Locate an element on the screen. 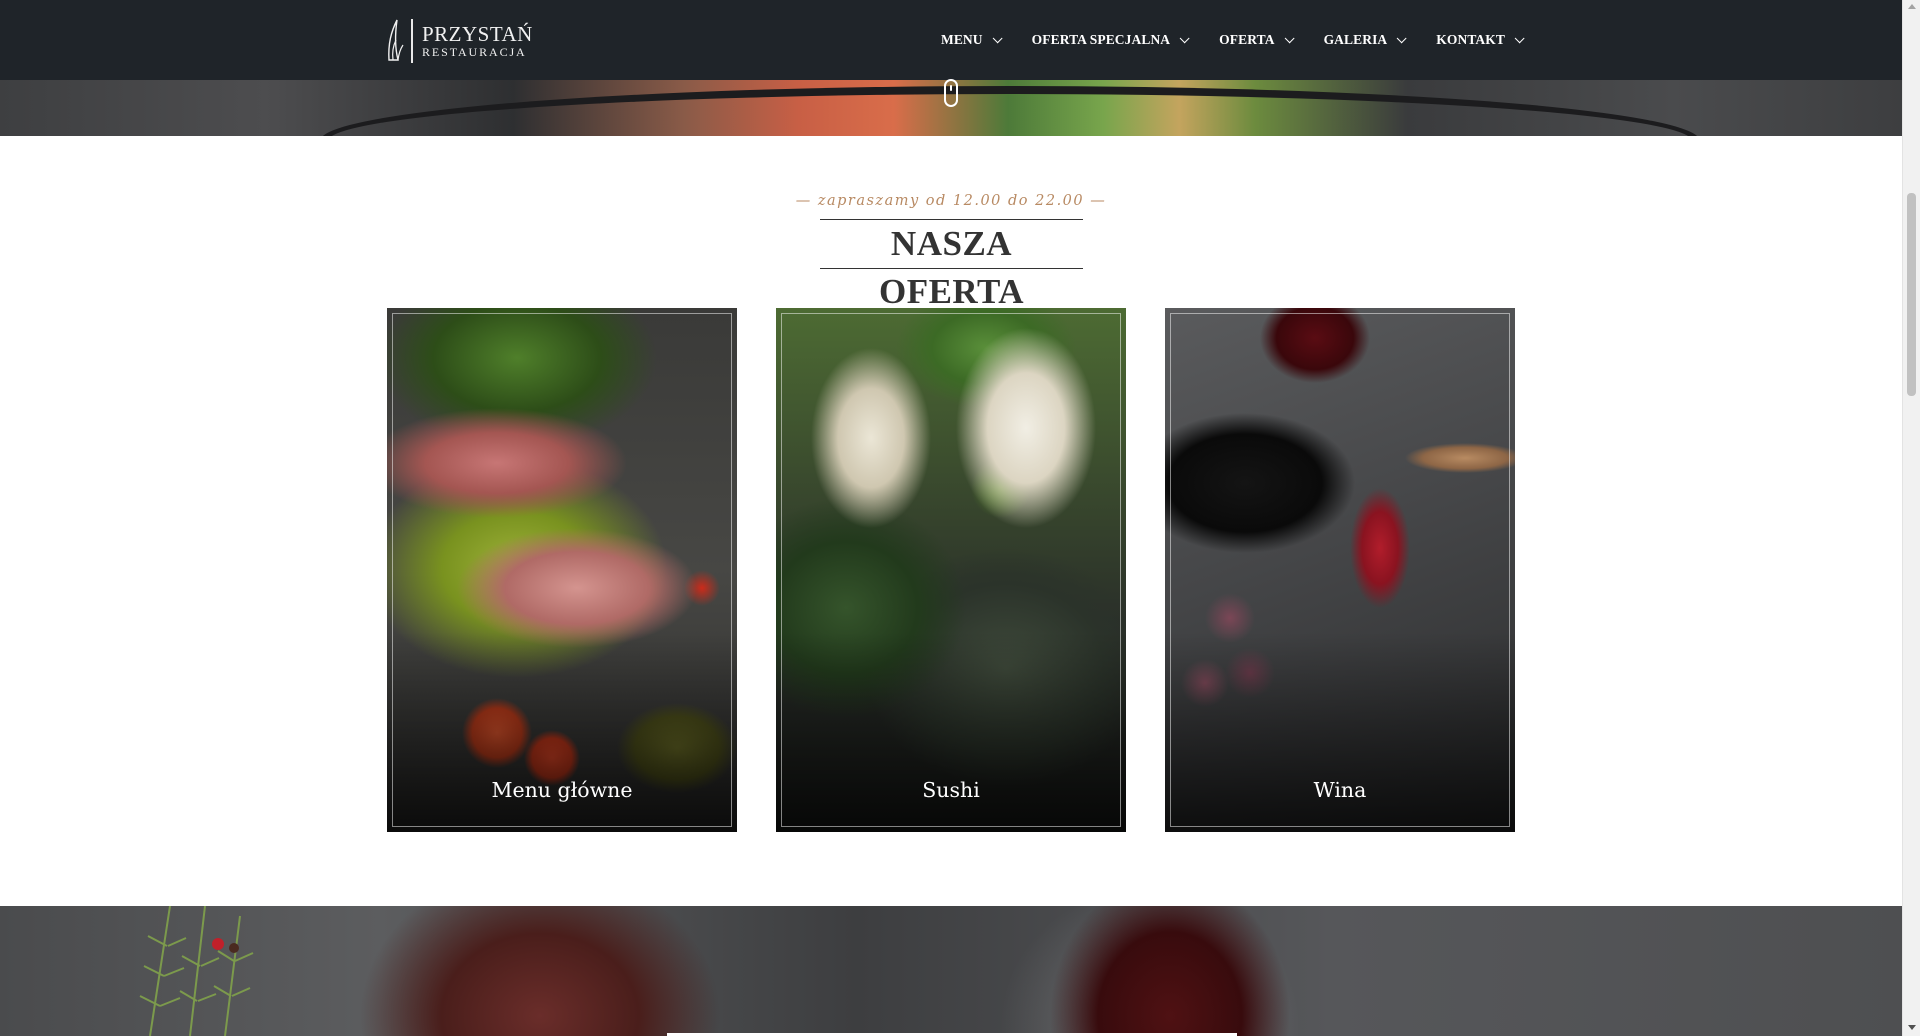  scroll-down-mouse-icon is located at coordinates (951, 93).